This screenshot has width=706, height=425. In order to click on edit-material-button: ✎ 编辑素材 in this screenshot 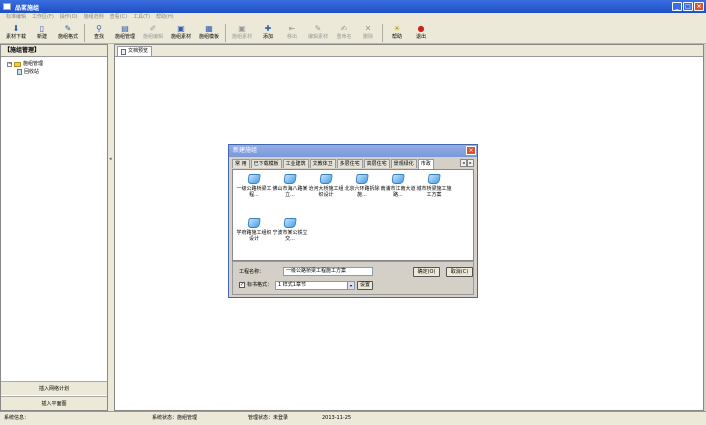, I will do `click(318, 33)`.